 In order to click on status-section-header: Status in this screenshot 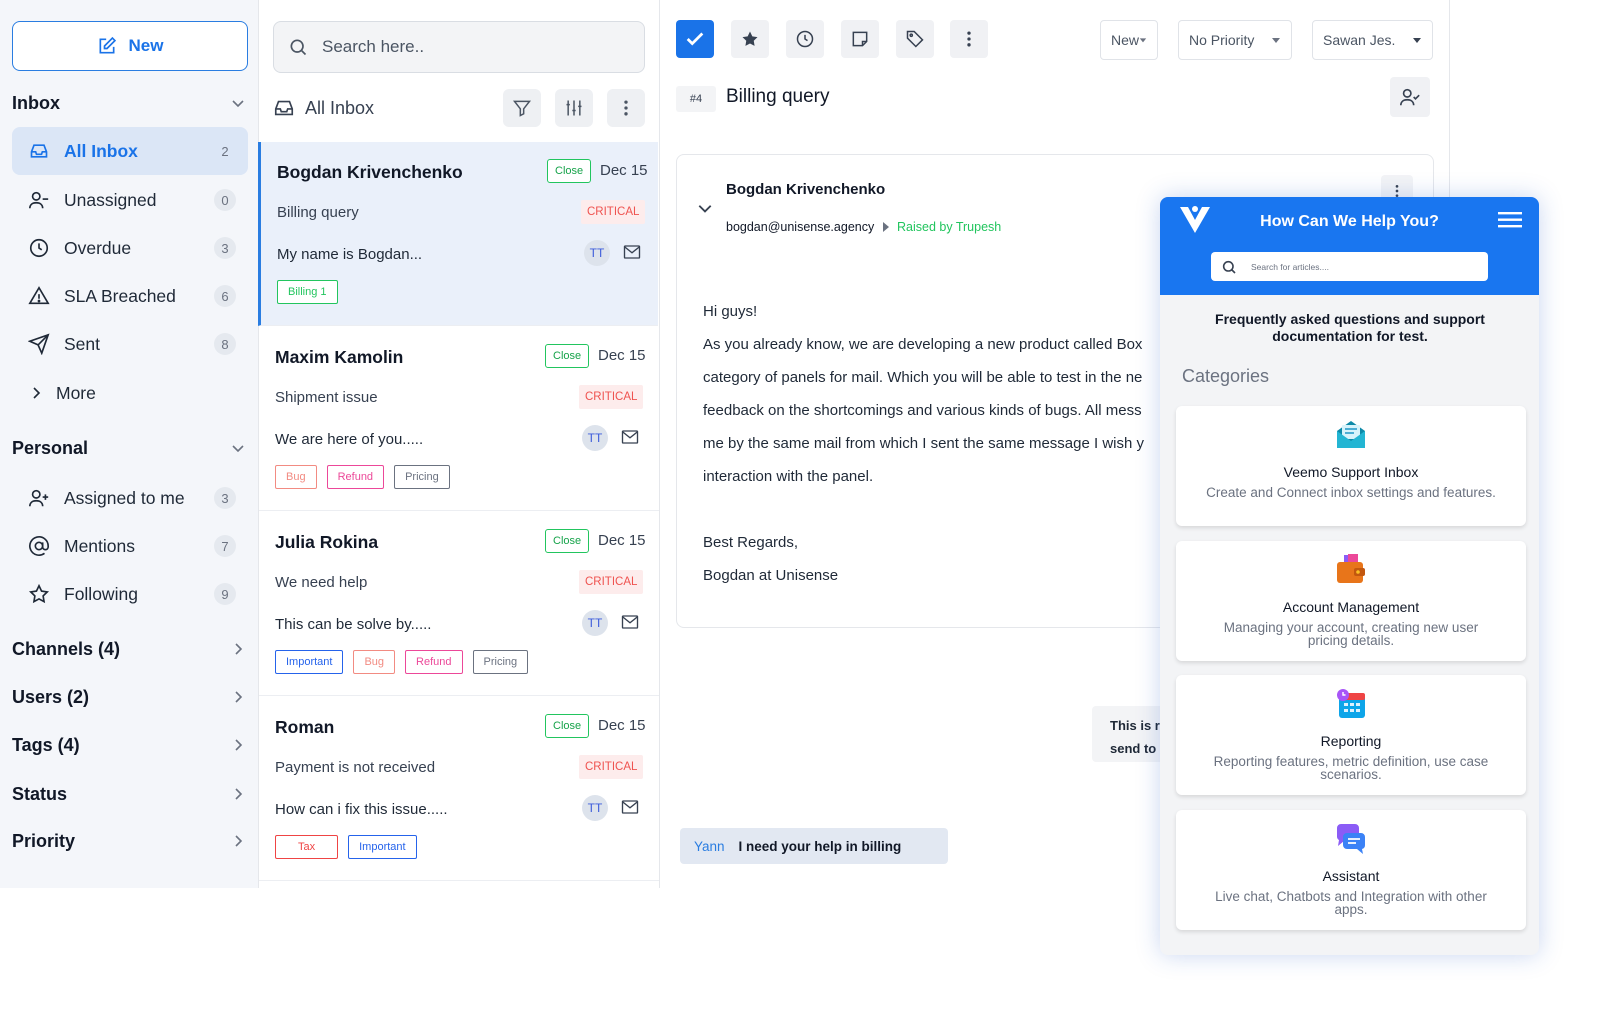, I will do `click(130, 794)`.